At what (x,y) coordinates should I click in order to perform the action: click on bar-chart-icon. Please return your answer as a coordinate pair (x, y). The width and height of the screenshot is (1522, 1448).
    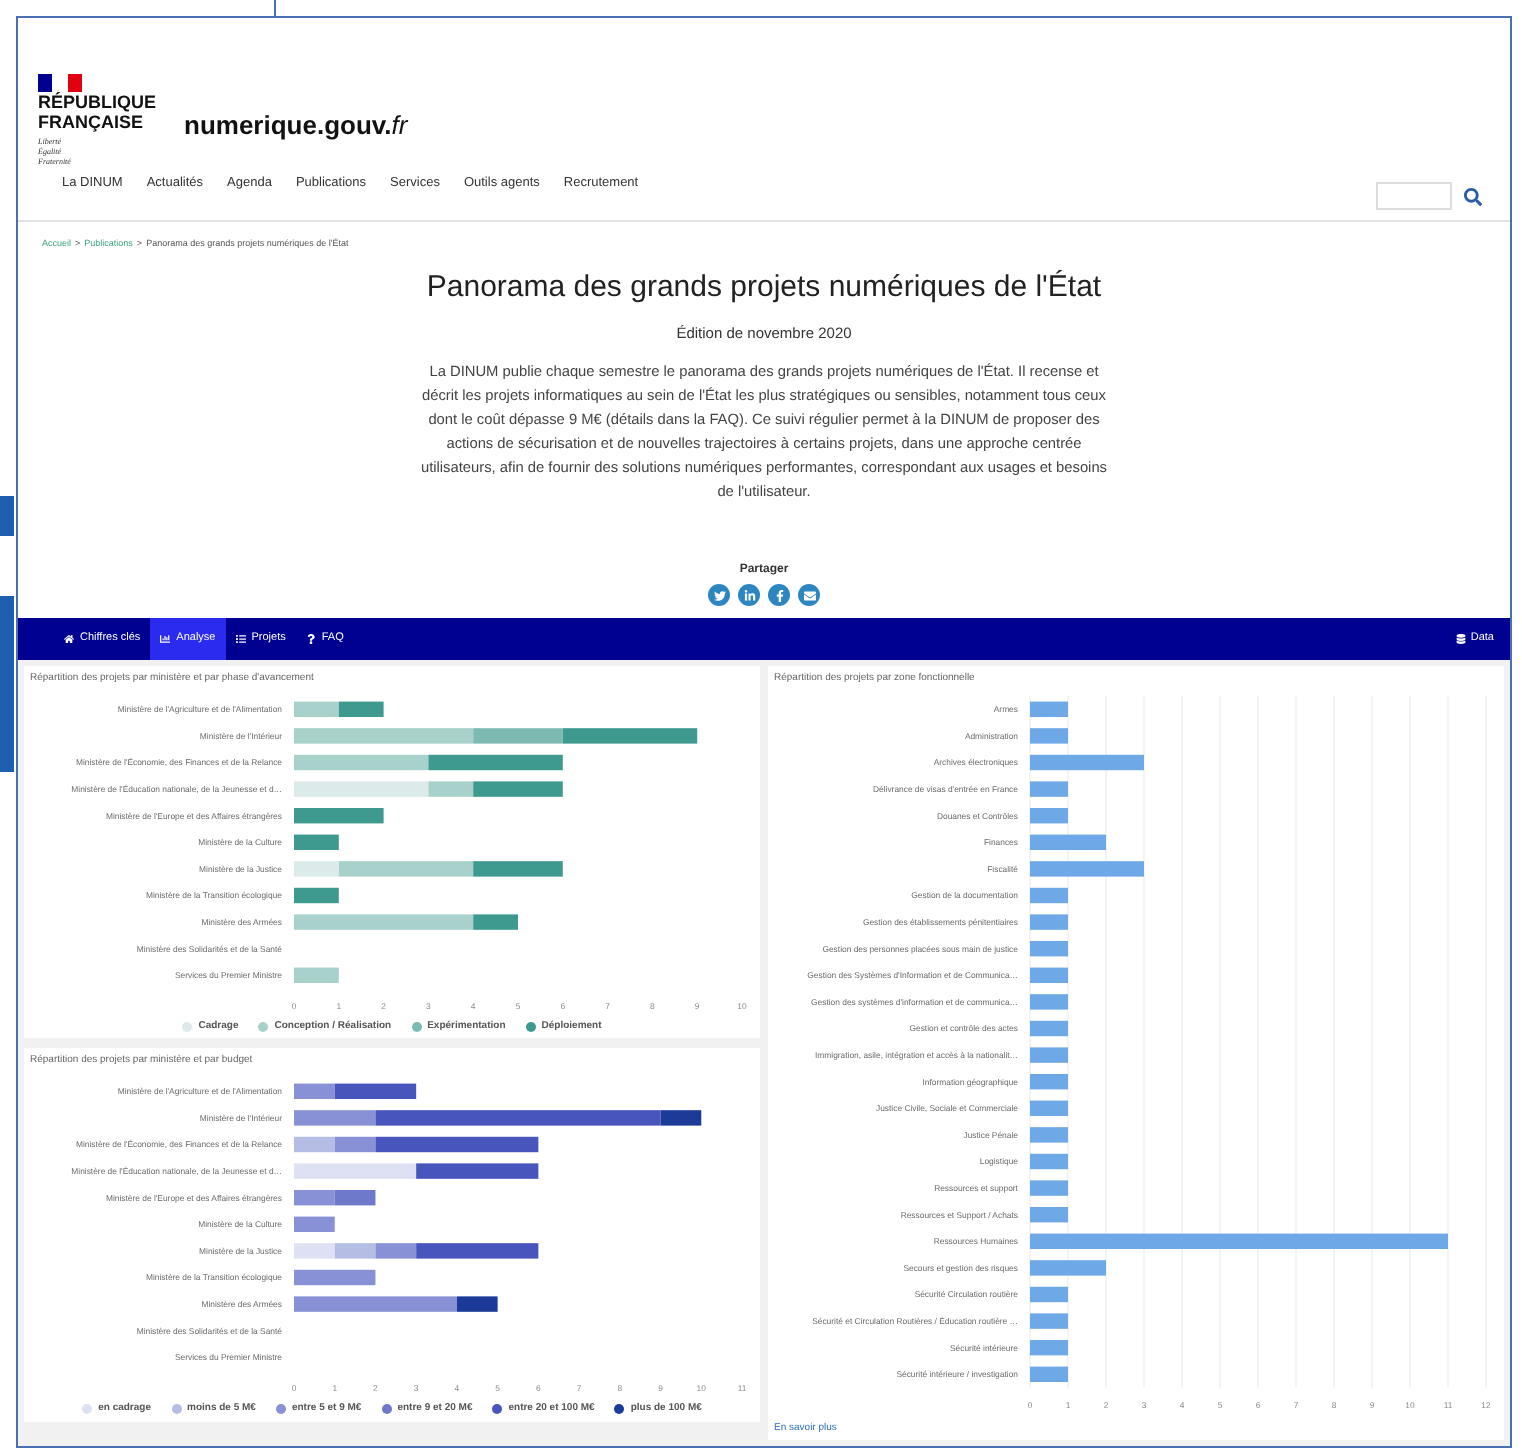
    Looking at the image, I should click on (165, 639).